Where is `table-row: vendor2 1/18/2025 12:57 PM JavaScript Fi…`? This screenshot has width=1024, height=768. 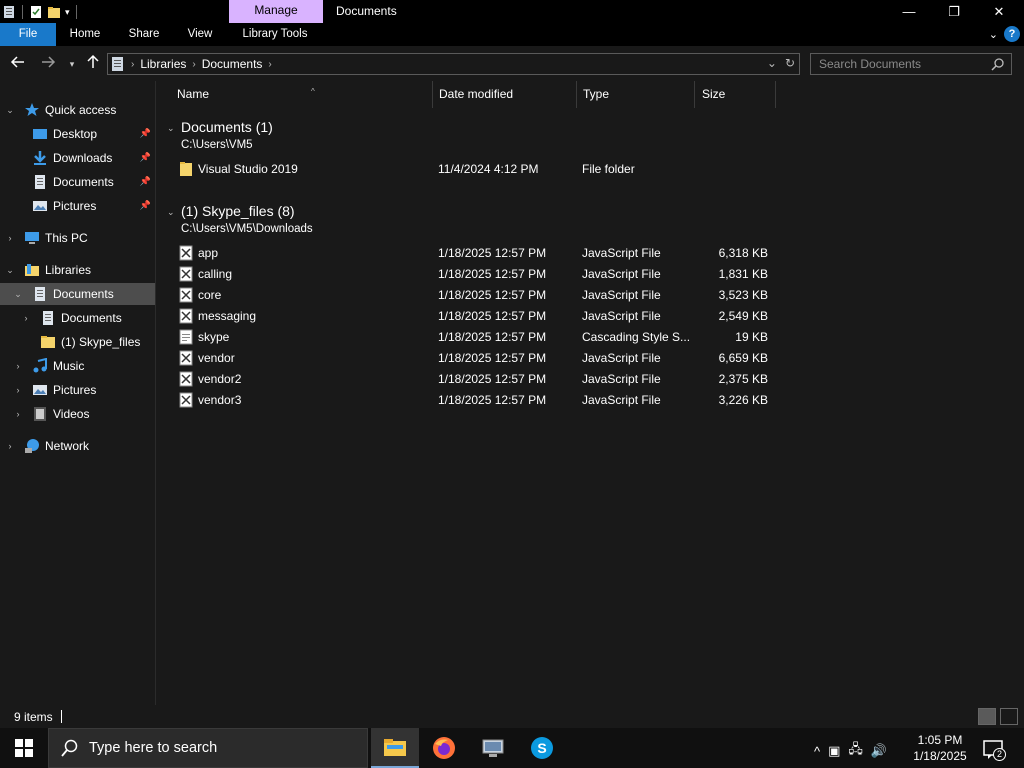 table-row: vendor2 1/18/2025 12:57 PM JavaScript Fi… is located at coordinates (477, 379).